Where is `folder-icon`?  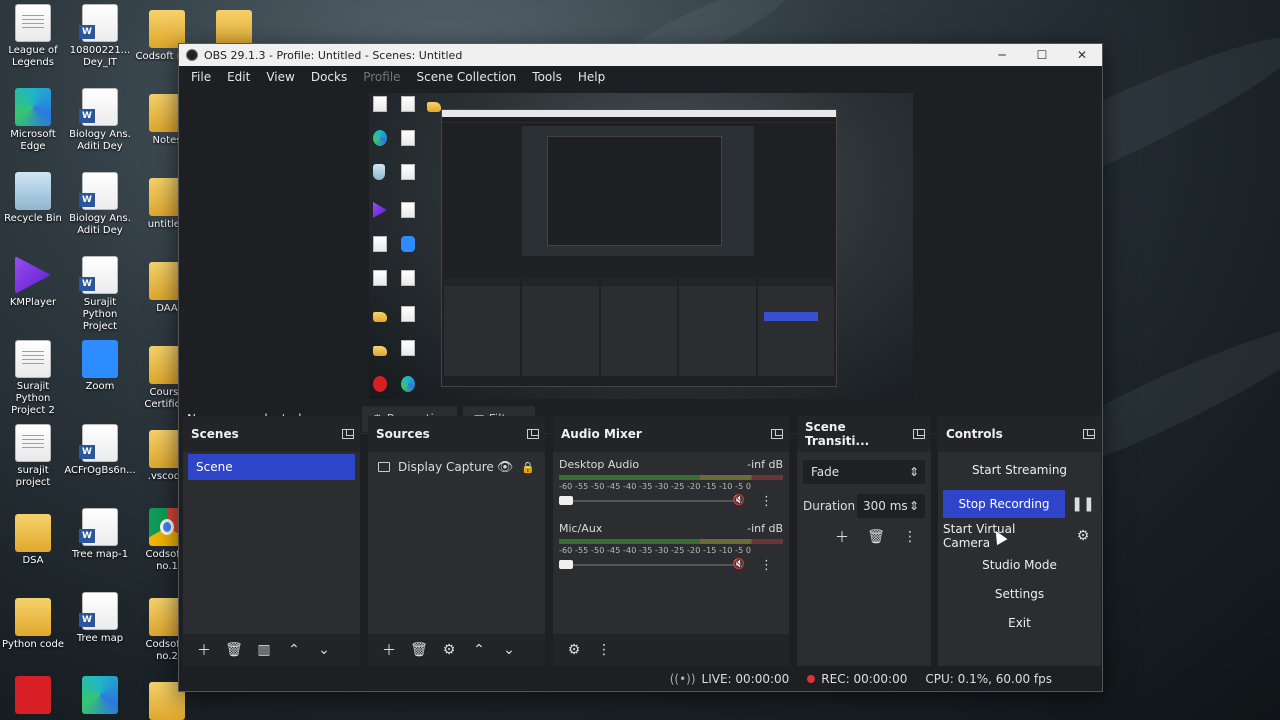 folder-icon is located at coordinates (33, 617).